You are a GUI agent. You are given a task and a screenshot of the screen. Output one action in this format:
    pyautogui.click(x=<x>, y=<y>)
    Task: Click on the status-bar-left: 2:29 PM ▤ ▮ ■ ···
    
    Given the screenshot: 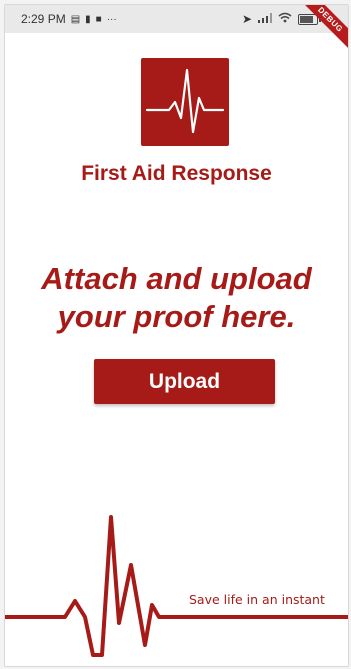 What is the action you would take?
    pyautogui.click(x=69, y=19)
    